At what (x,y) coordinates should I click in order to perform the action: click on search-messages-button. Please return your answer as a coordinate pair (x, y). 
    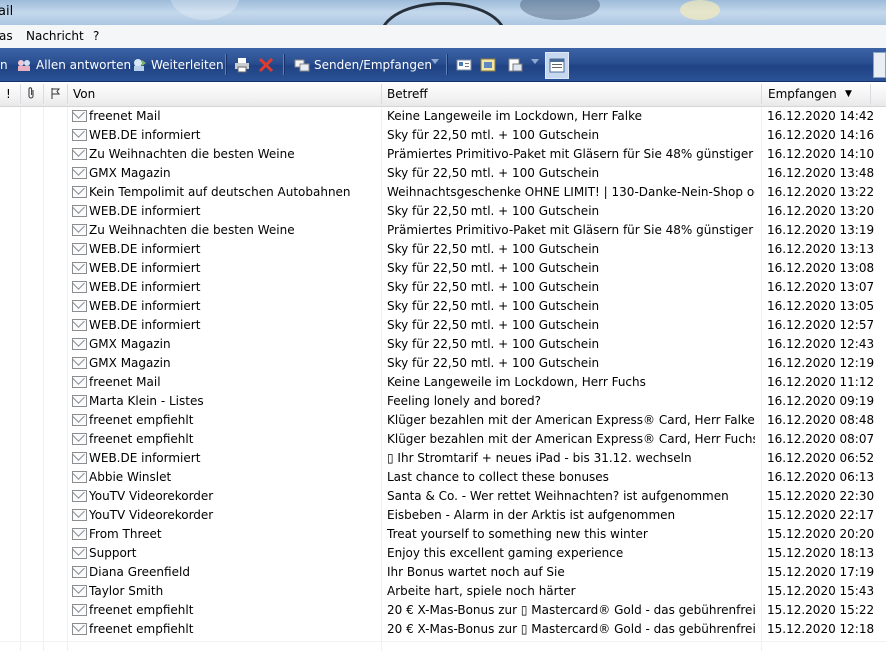
    Looking at the image, I should click on (490, 64).